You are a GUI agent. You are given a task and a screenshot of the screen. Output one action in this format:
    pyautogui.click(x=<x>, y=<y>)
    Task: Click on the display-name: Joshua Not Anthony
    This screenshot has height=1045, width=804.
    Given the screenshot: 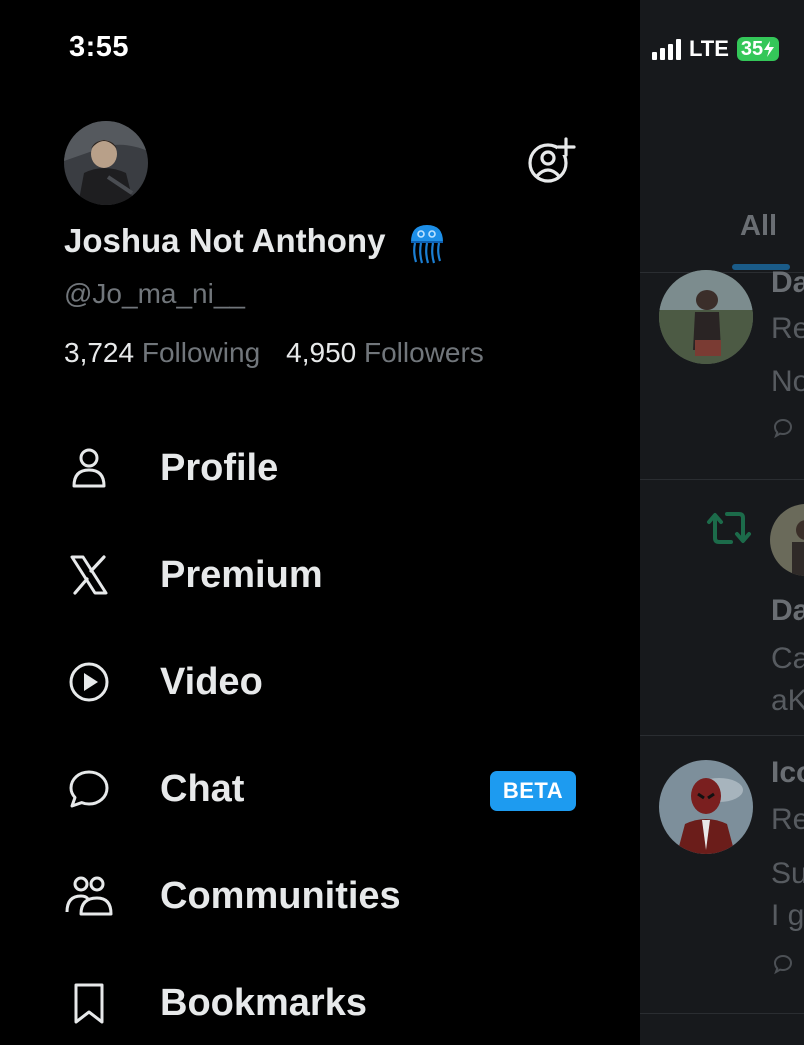 What is the action you would take?
    pyautogui.click(x=224, y=241)
    